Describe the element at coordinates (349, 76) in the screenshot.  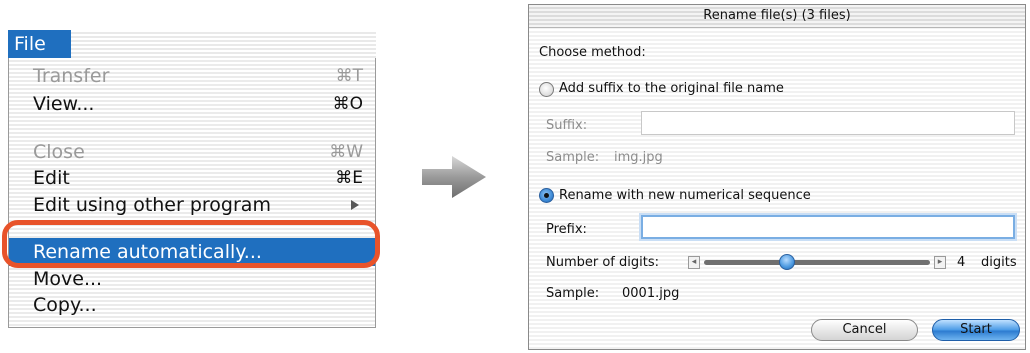
I see `shortcut-label: ⌘T` at that location.